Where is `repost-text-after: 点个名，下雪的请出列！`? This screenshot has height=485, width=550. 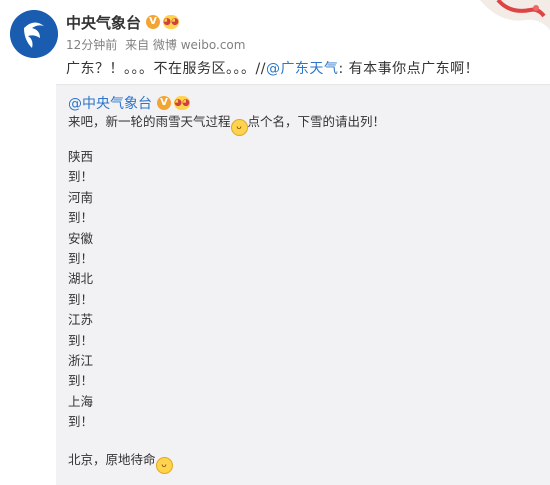
repost-text-after: 点个名，下雪的请出列！ is located at coordinates (316, 121).